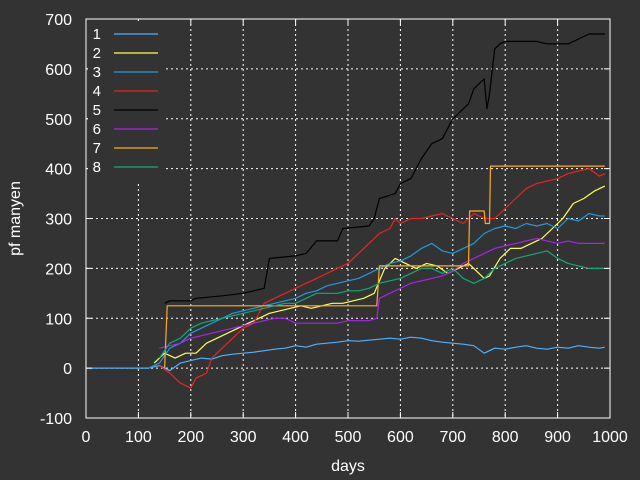 The image size is (640, 480). What do you see at coordinates (58, 70) in the screenshot?
I see `y-tick-label: 600` at bounding box center [58, 70].